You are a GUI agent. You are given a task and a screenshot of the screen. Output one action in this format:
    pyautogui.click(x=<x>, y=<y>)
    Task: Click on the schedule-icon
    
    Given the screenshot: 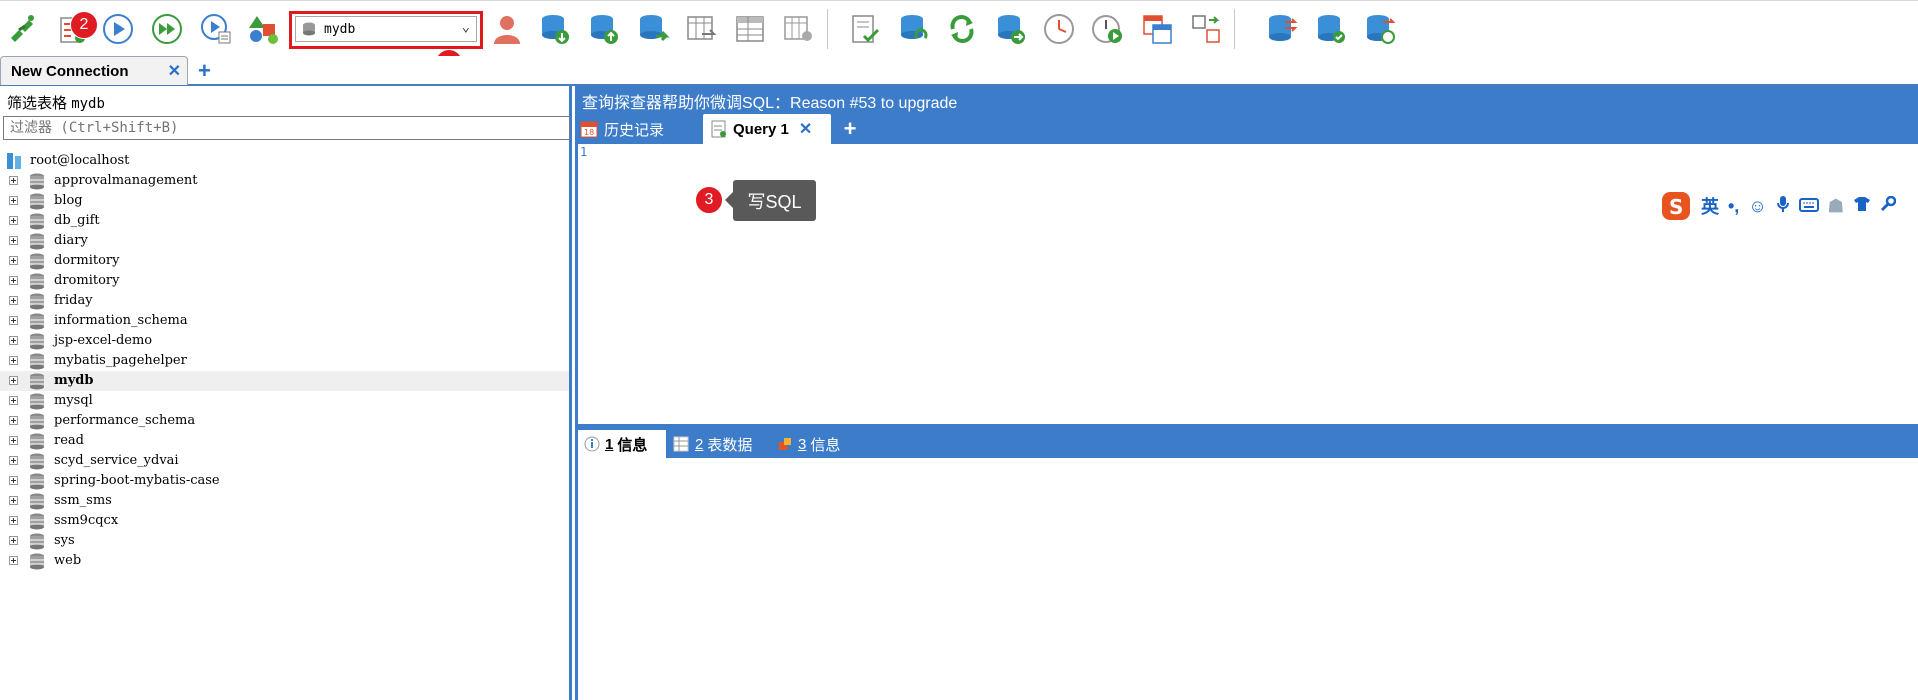 What is the action you would take?
    pyautogui.click(x=1059, y=29)
    